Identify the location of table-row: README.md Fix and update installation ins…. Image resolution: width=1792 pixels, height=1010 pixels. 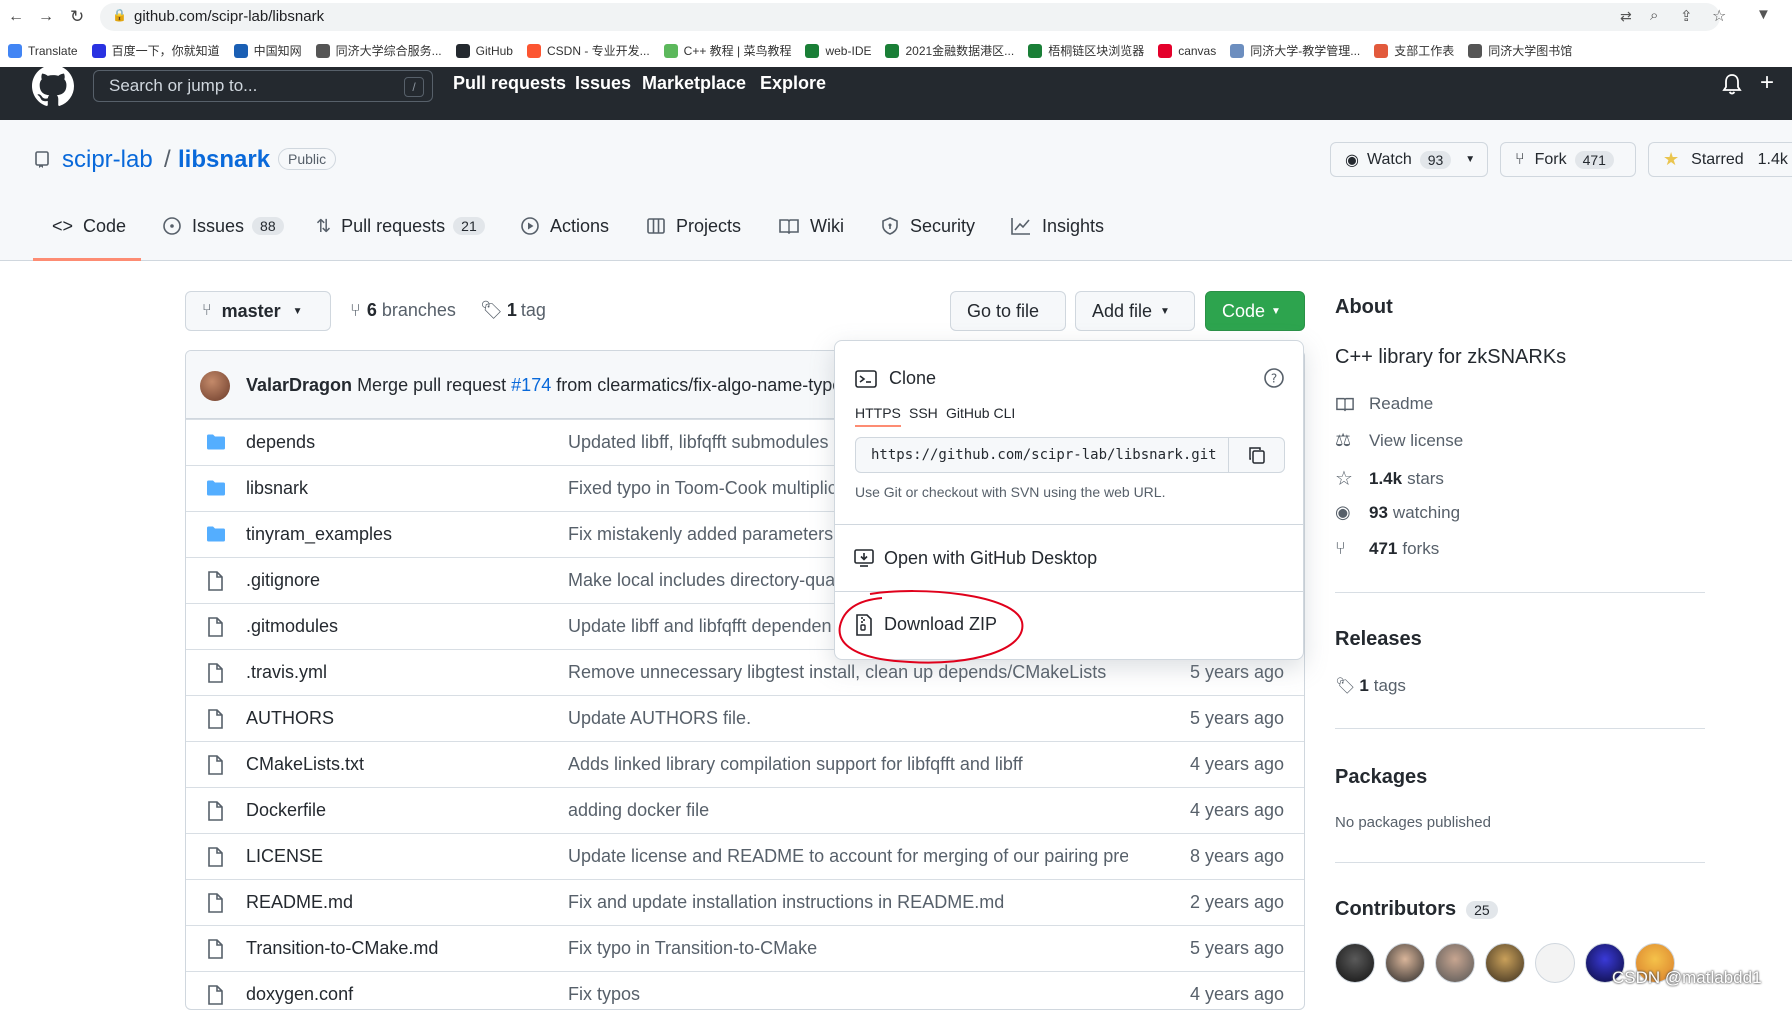
(745, 902).